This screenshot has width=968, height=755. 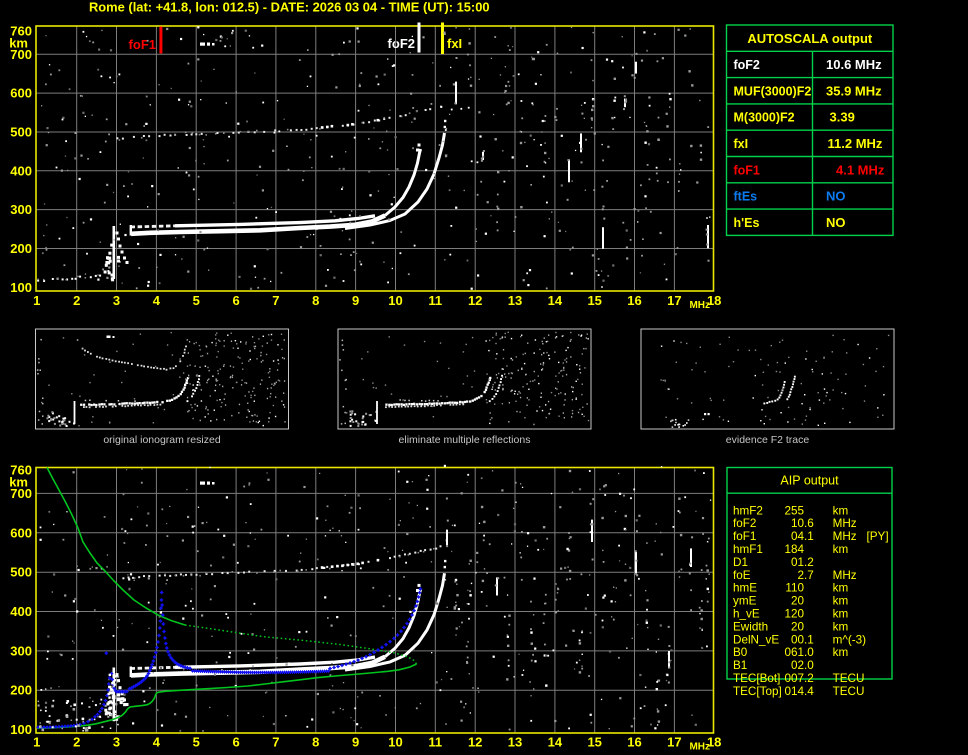 I want to click on svg-text: 8, so click(x=315, y=300).